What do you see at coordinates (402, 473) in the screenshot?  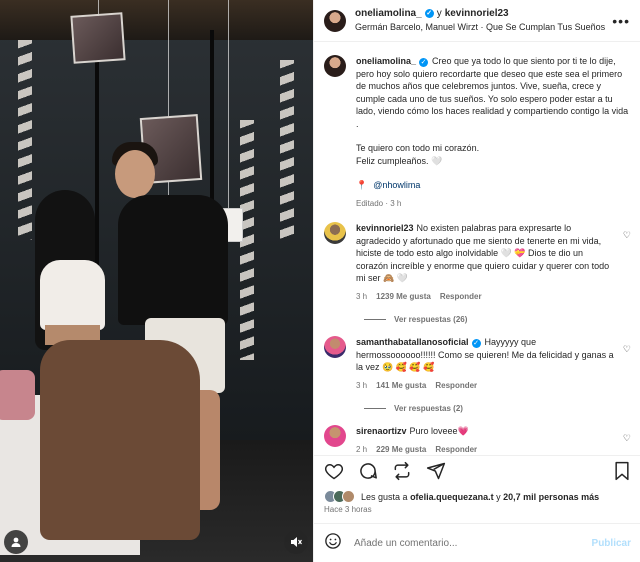 I see `repost-icon` at bounding box center [402, 473].